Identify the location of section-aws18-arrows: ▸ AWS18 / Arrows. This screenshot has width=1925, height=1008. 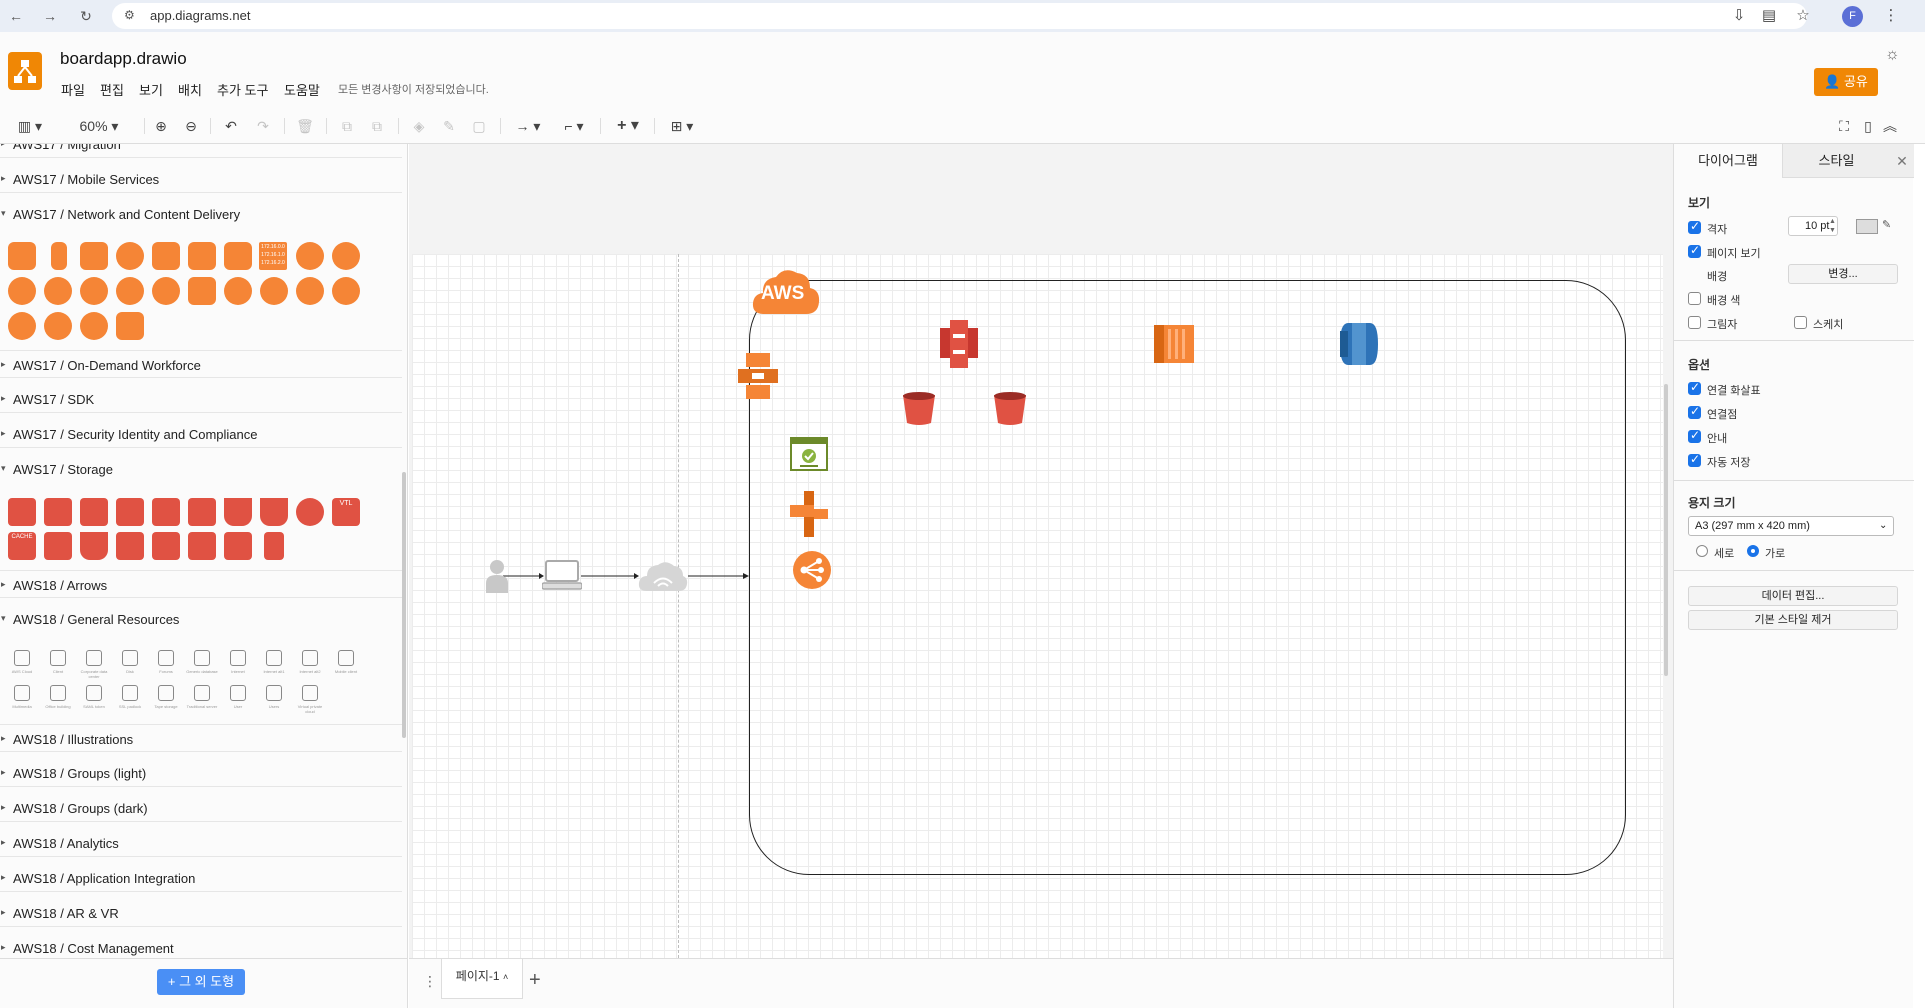
(201, 584).